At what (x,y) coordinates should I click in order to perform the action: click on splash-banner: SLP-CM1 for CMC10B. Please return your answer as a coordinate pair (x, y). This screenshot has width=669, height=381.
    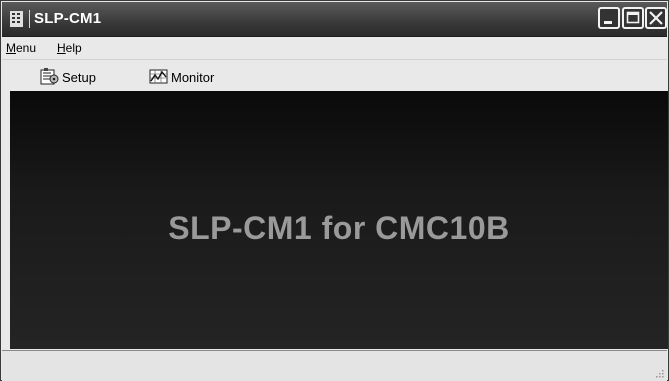
    Looking at the image, I should click on (339, 228).